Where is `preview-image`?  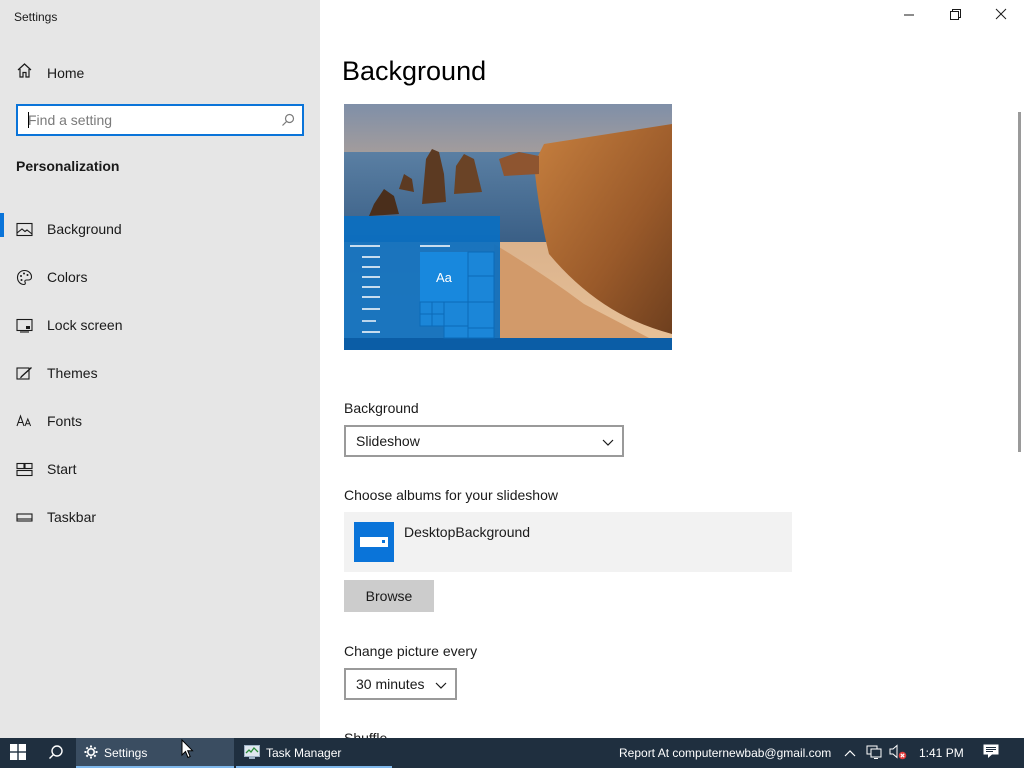
preview-image is located at coordinates (508, 227).